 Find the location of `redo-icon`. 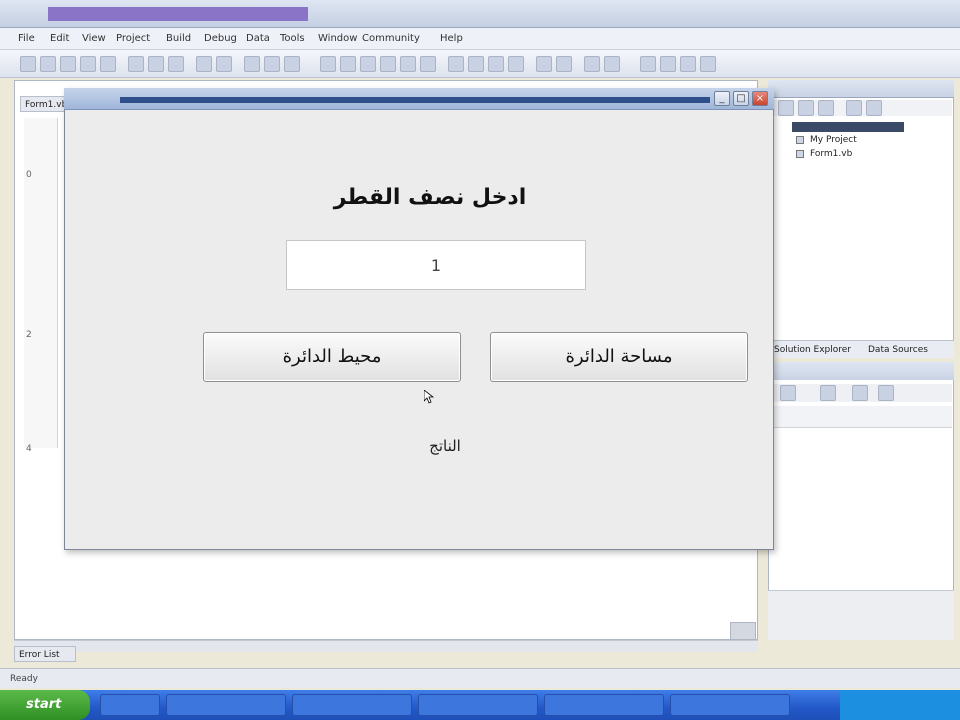

redo-icon is located at coordinates (224, 64).